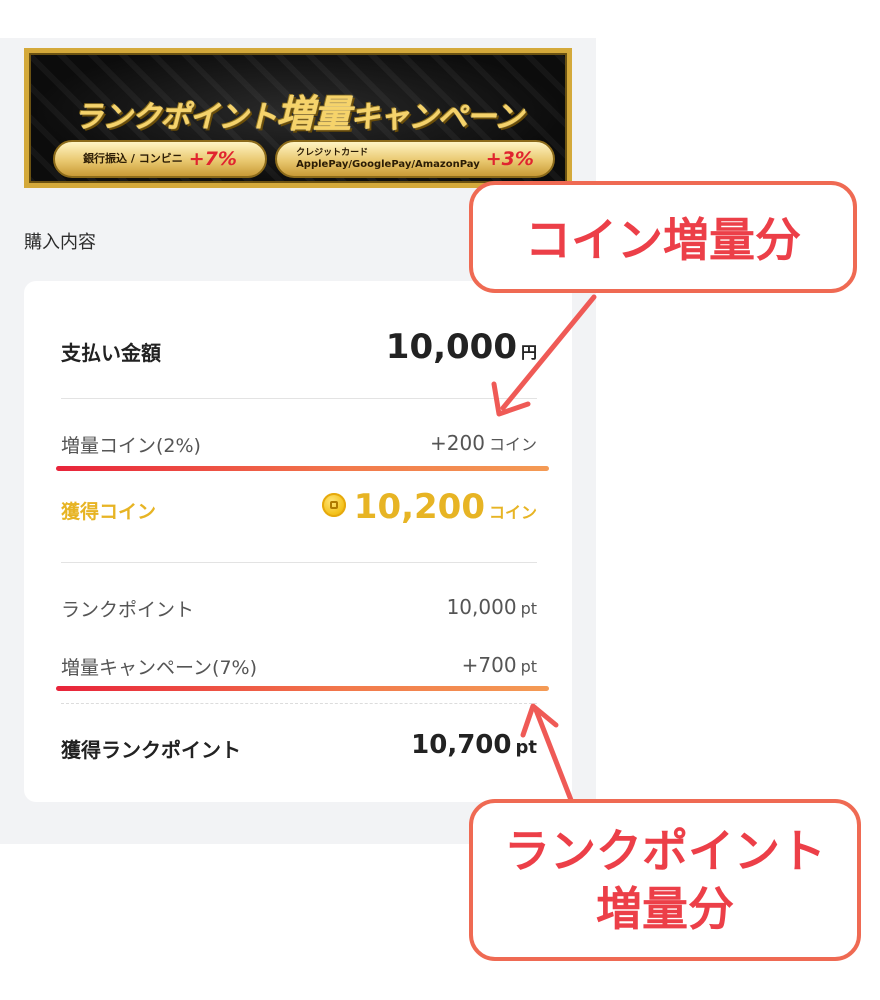 The width and height of the screenshot is (880, 1000). I want to click on coin-highlight-line, so click(302, 468).